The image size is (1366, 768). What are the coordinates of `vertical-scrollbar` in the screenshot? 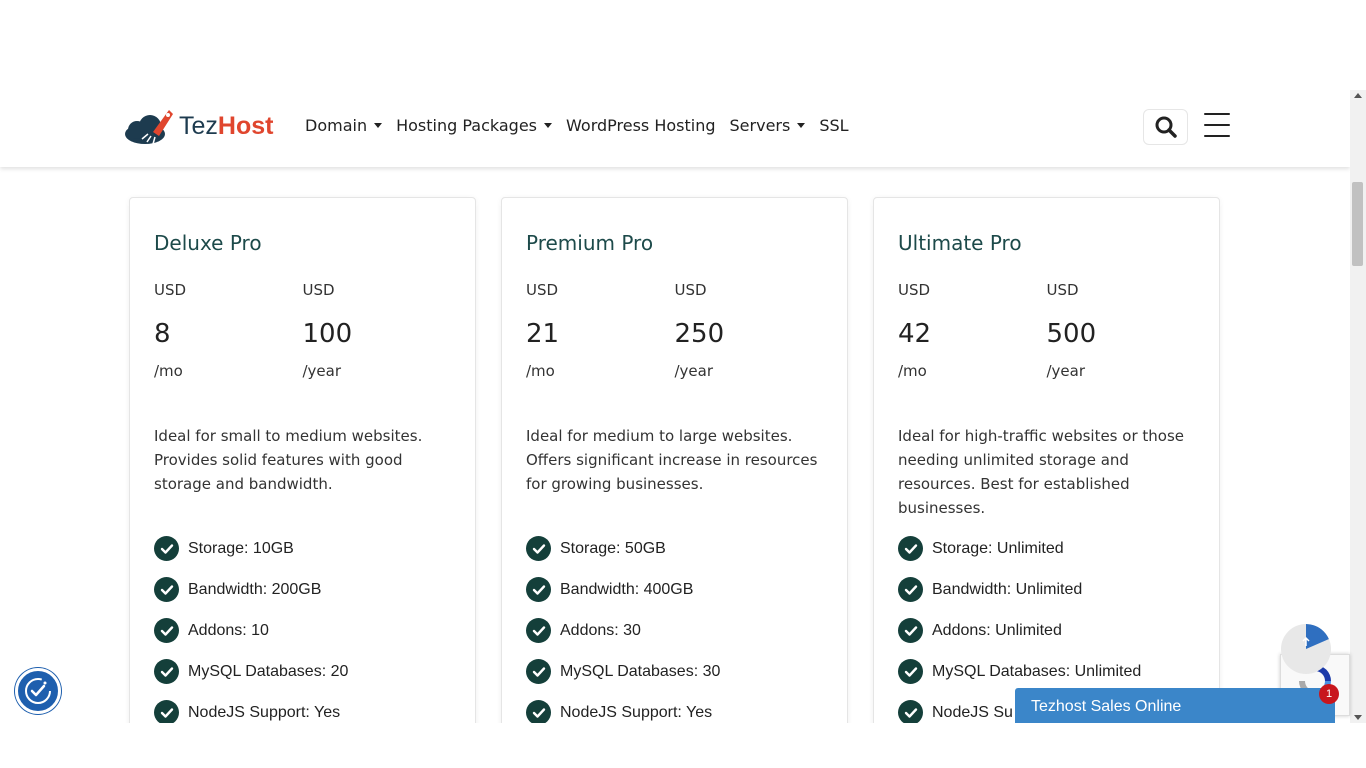 It's located at (1358, 406).